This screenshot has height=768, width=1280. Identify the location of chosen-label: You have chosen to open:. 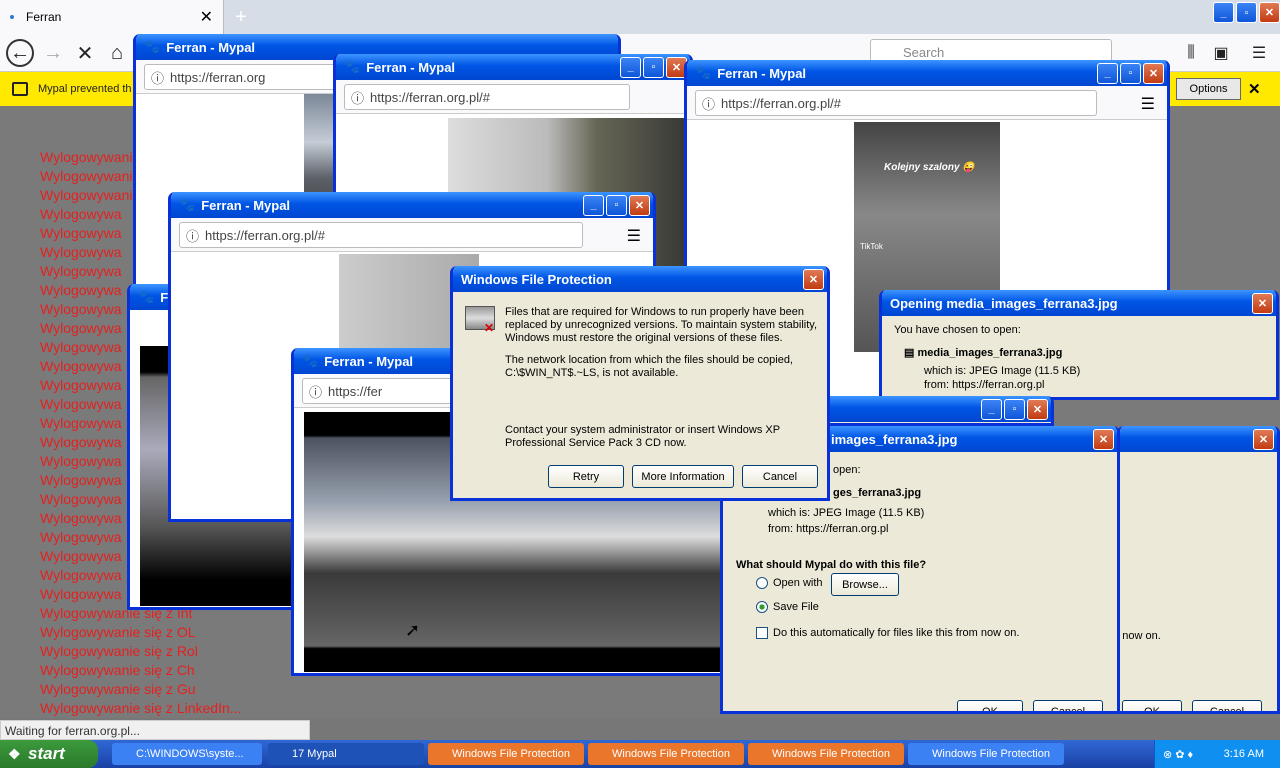
(957, 330).